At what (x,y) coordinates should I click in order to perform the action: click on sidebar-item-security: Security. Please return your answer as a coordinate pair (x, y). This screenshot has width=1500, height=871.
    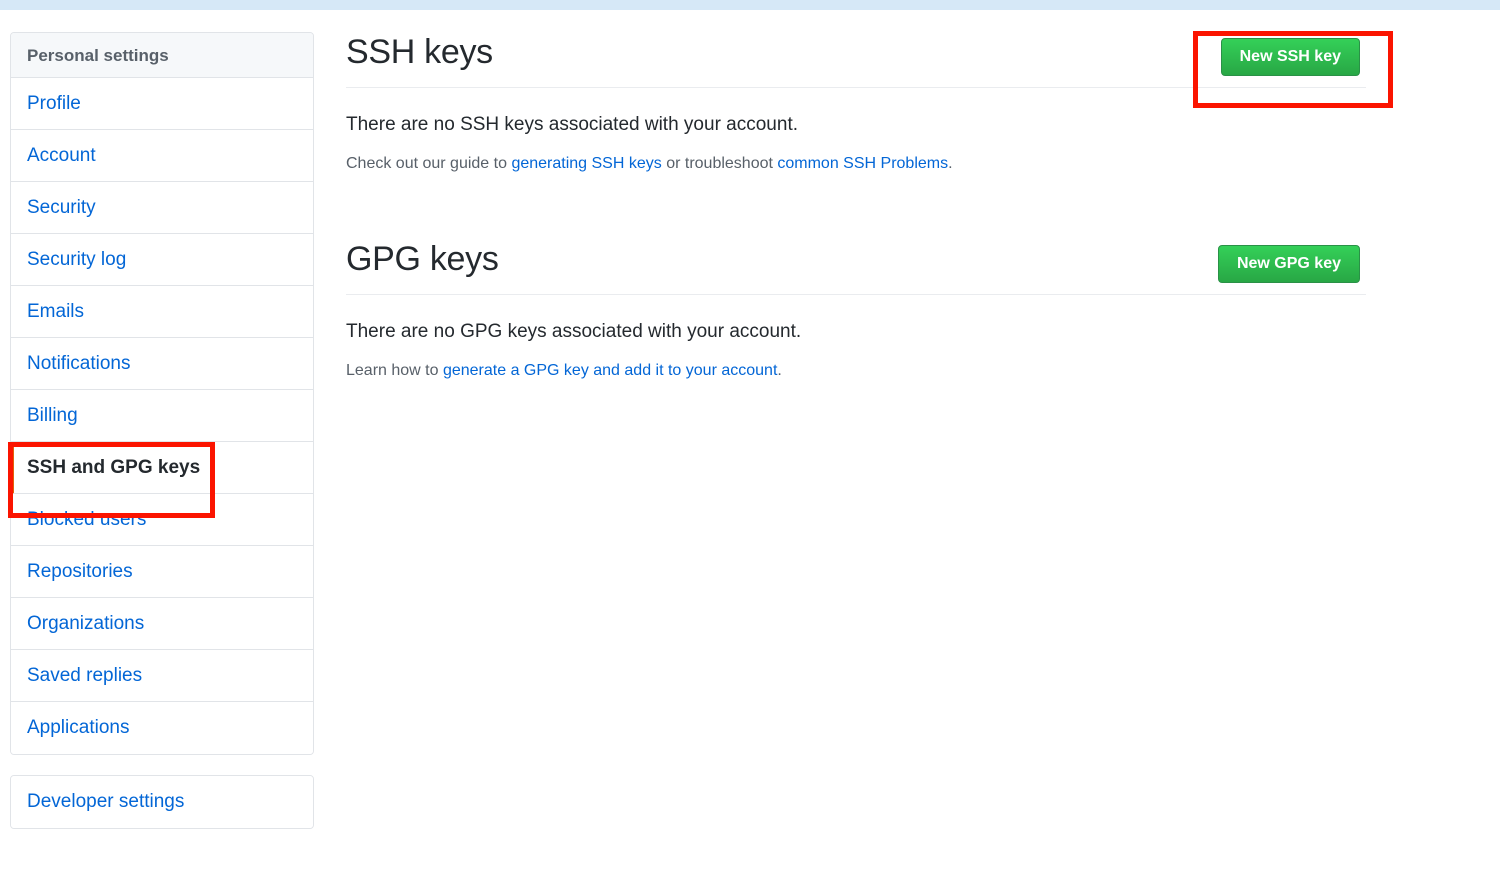
    Looking at the image, I should click on (162, 208).